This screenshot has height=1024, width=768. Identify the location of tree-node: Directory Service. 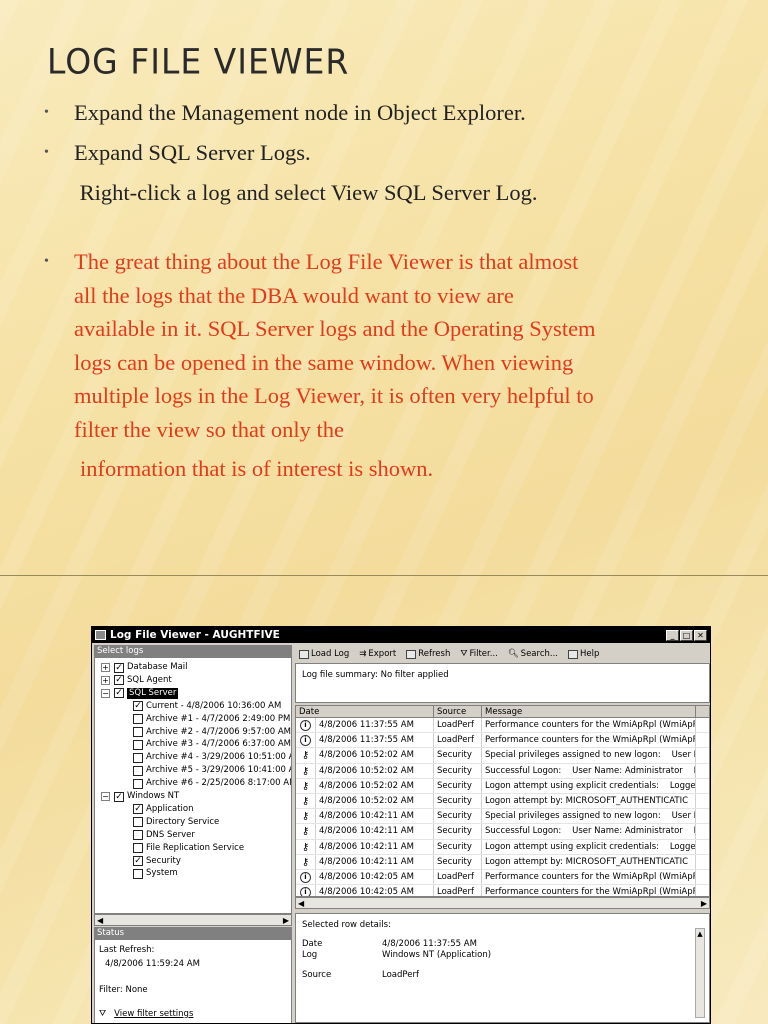
(176, 822).